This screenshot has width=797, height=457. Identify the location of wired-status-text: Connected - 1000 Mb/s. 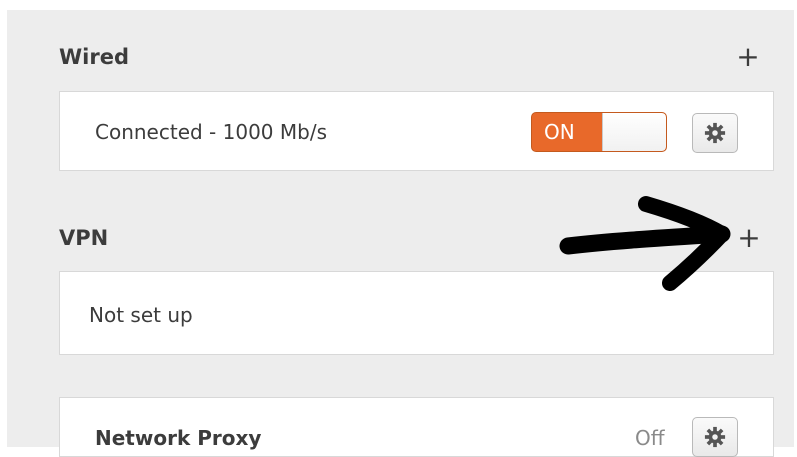
(211, 132).